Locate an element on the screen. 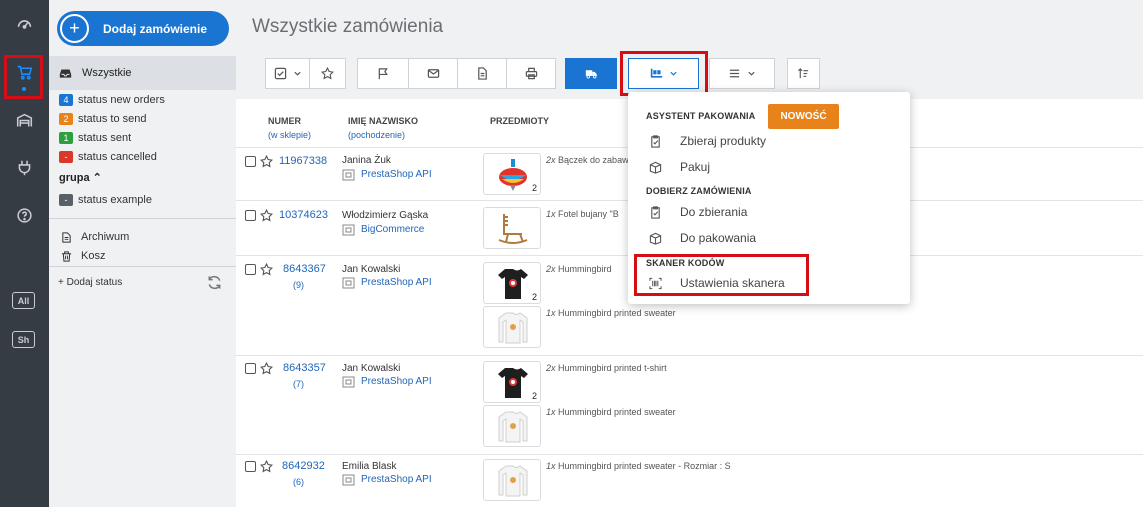  order-number: 8643367 is located at coordinates (304, 269).